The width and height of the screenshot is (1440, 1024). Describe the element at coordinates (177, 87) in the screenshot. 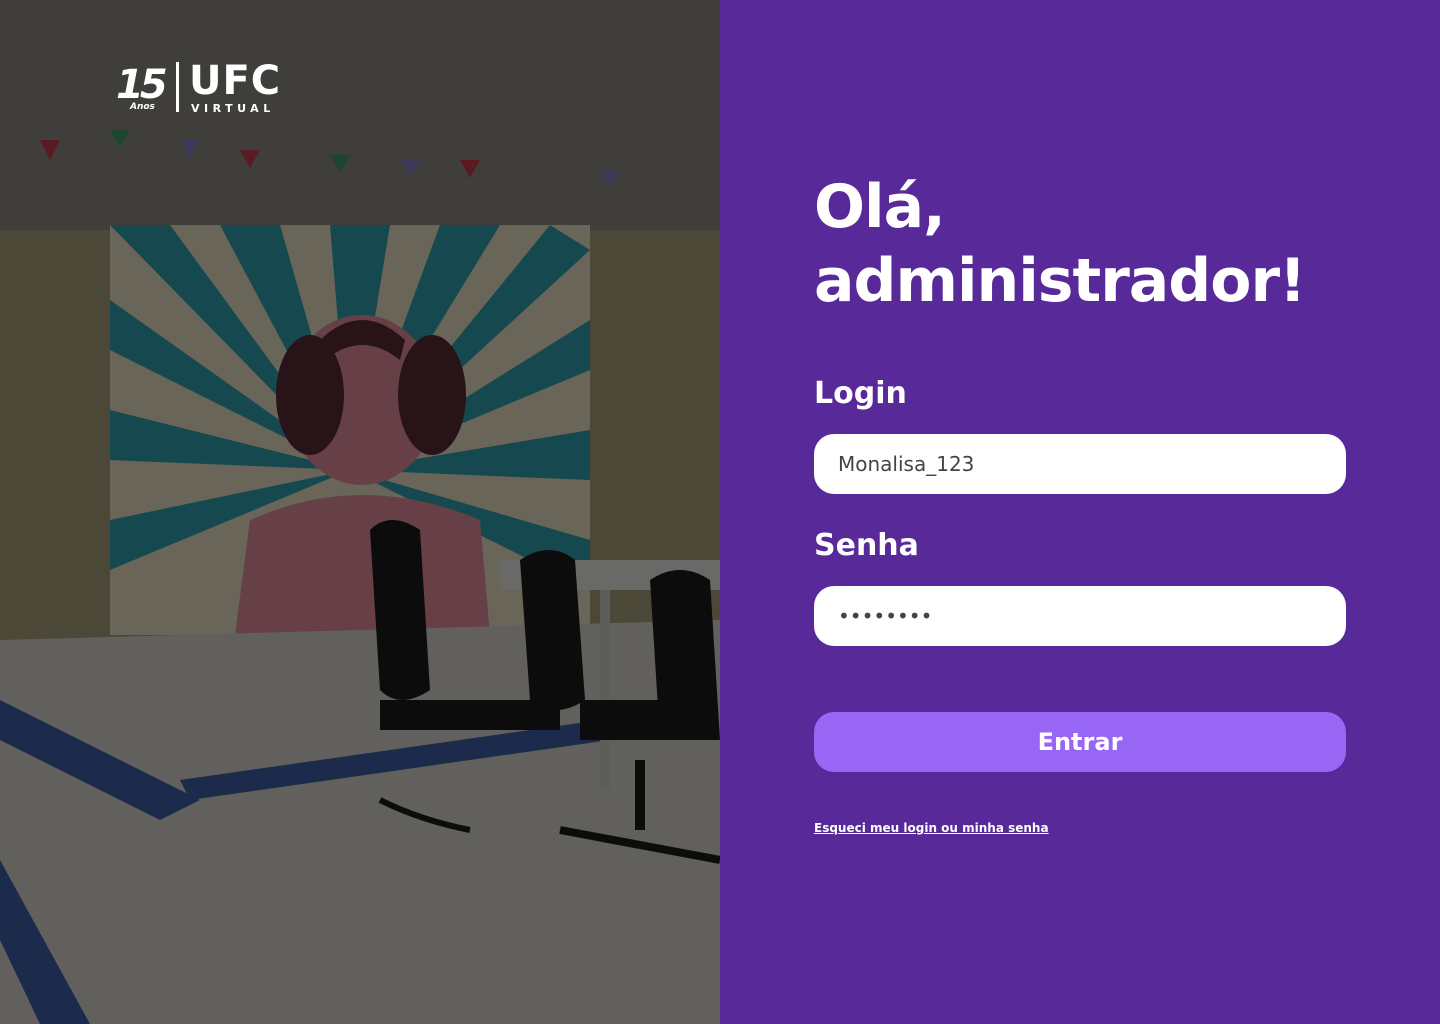

I see `logo-divider` at that location.